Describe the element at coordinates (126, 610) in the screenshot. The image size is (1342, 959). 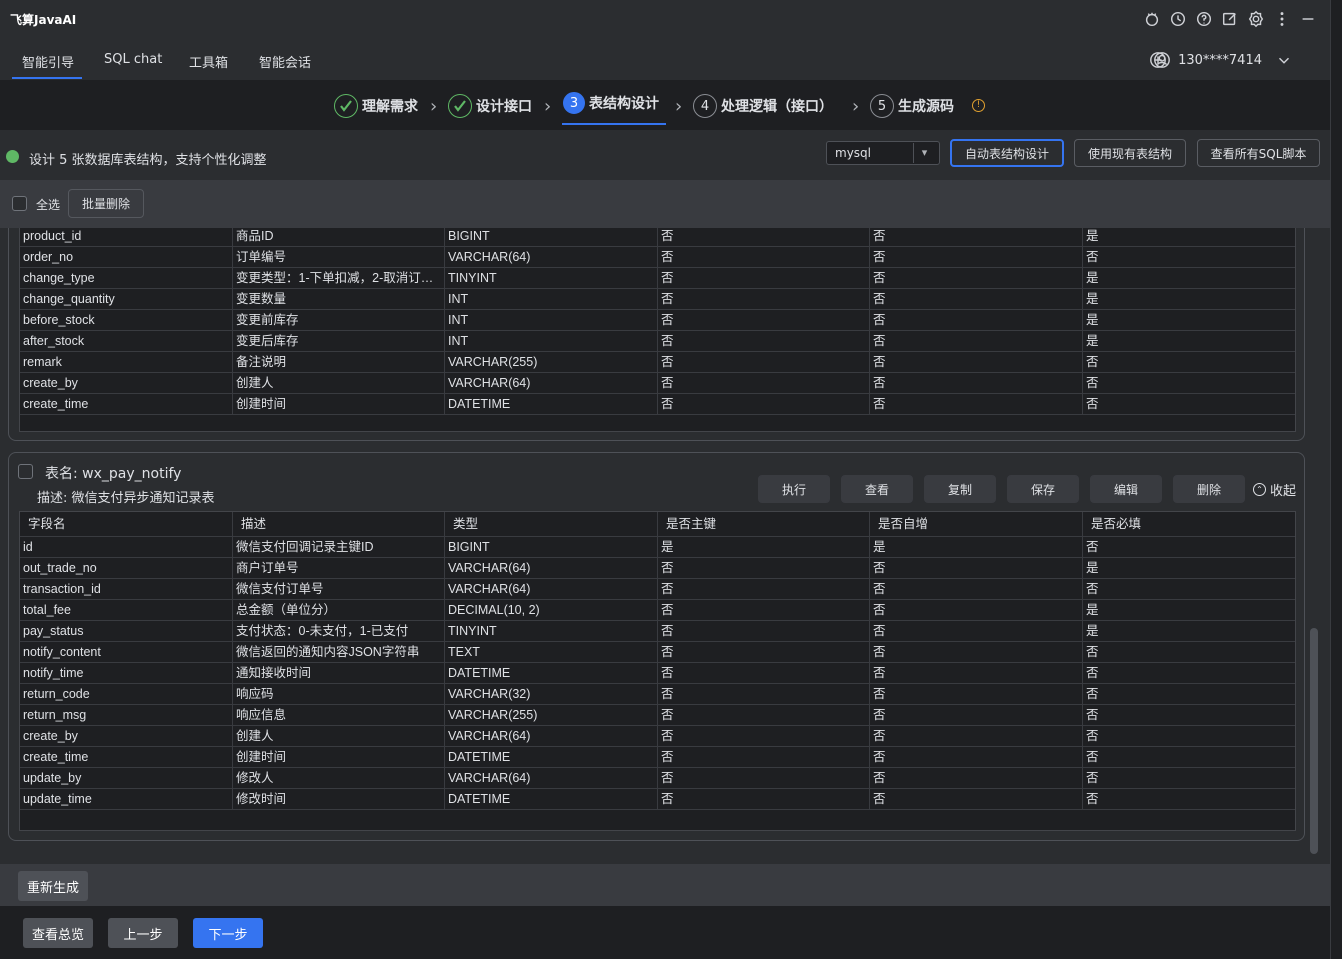
I see `table-cell: total_fee` at that location.